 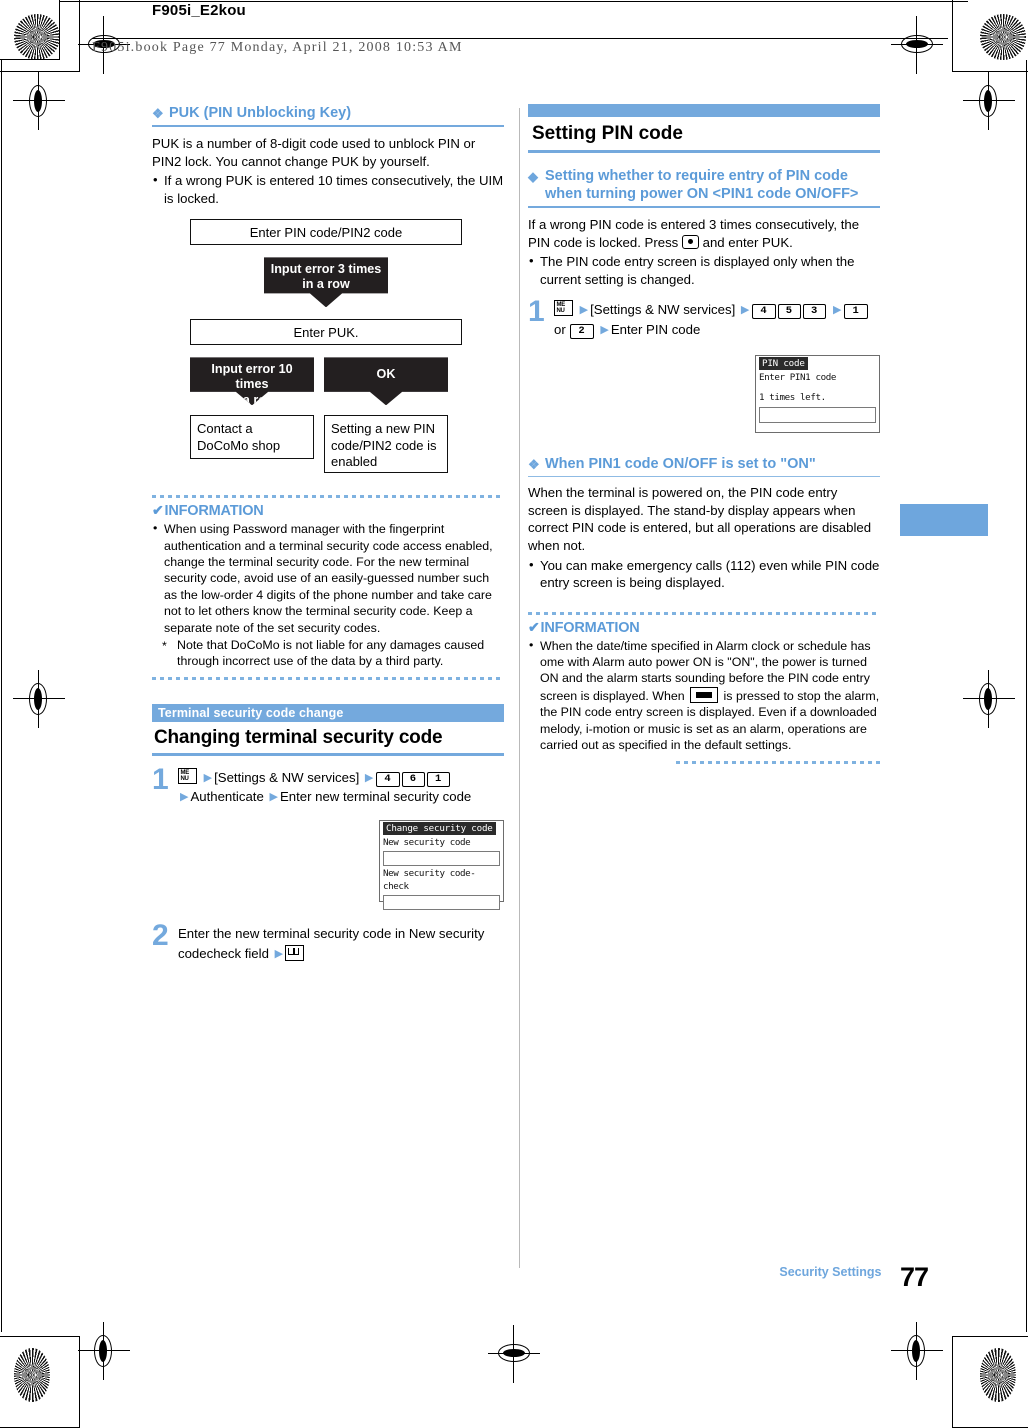 What do you see at coordinates (560, 329) in the screenshot?
I see `right-step-1-or: or` at bounding box center [560, 329].